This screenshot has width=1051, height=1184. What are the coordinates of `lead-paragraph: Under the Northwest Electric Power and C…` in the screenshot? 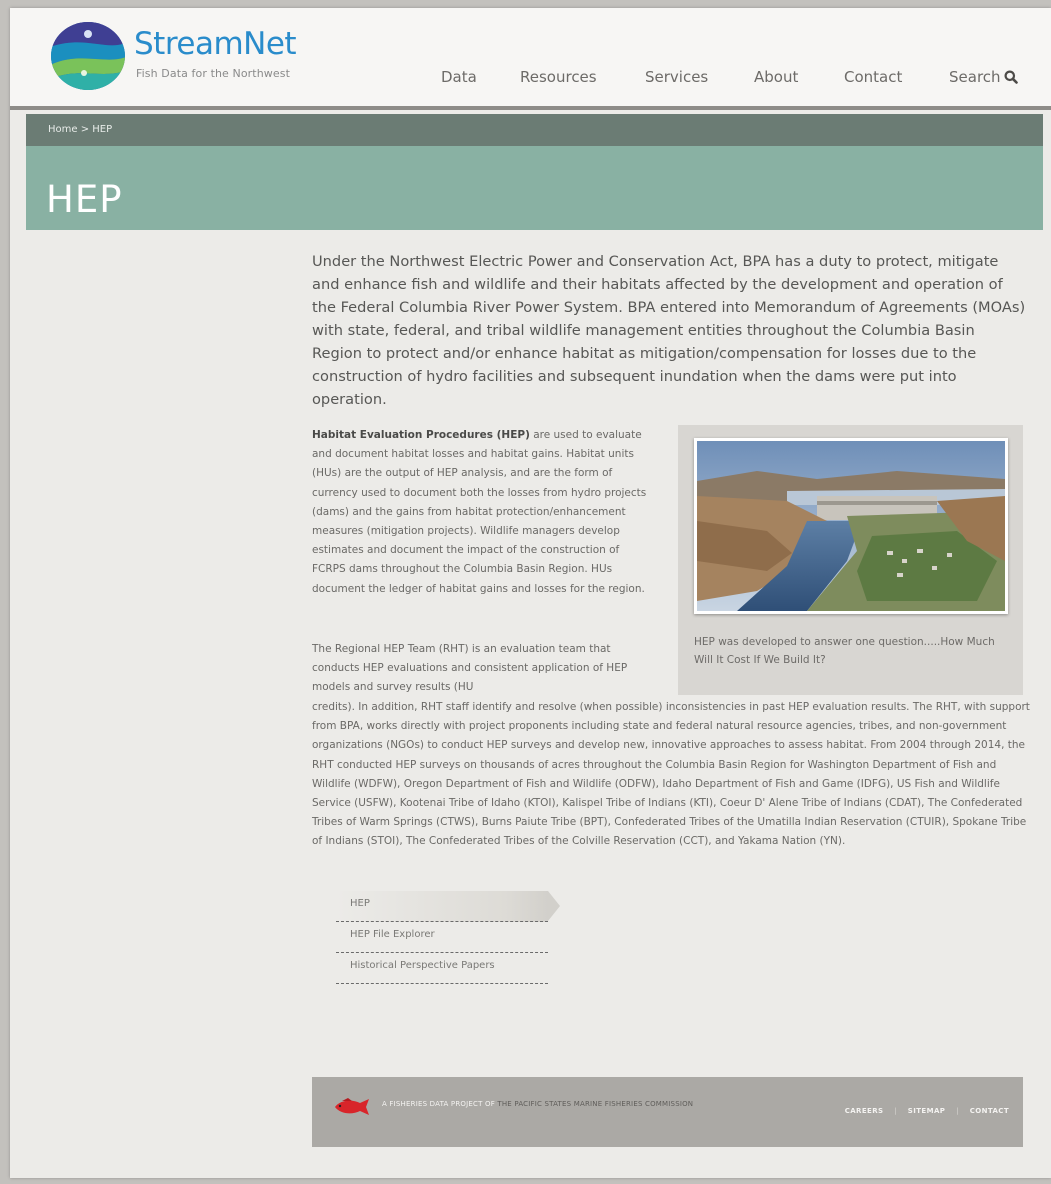 It's located at (669, 330).